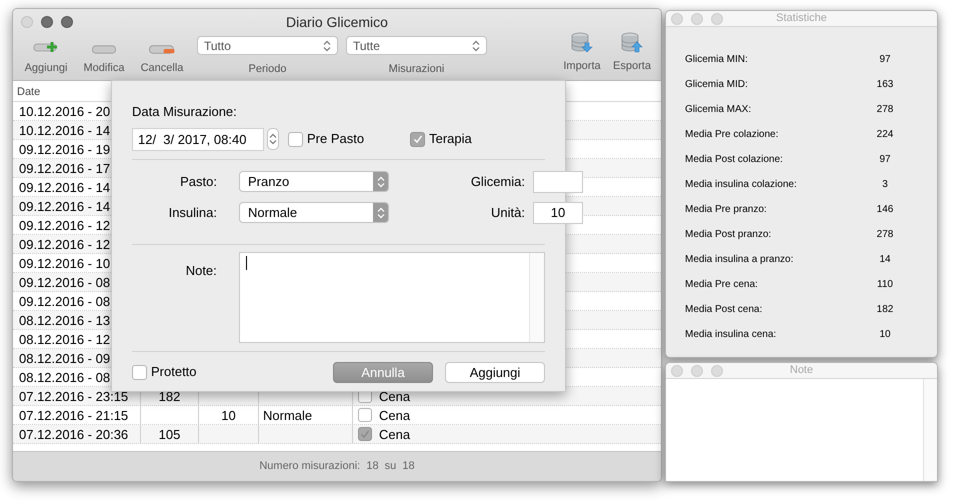  What do you see at coordinates (67, 22) in the screenshot?
I see `zoom-button` at bounding box center [67, 22].